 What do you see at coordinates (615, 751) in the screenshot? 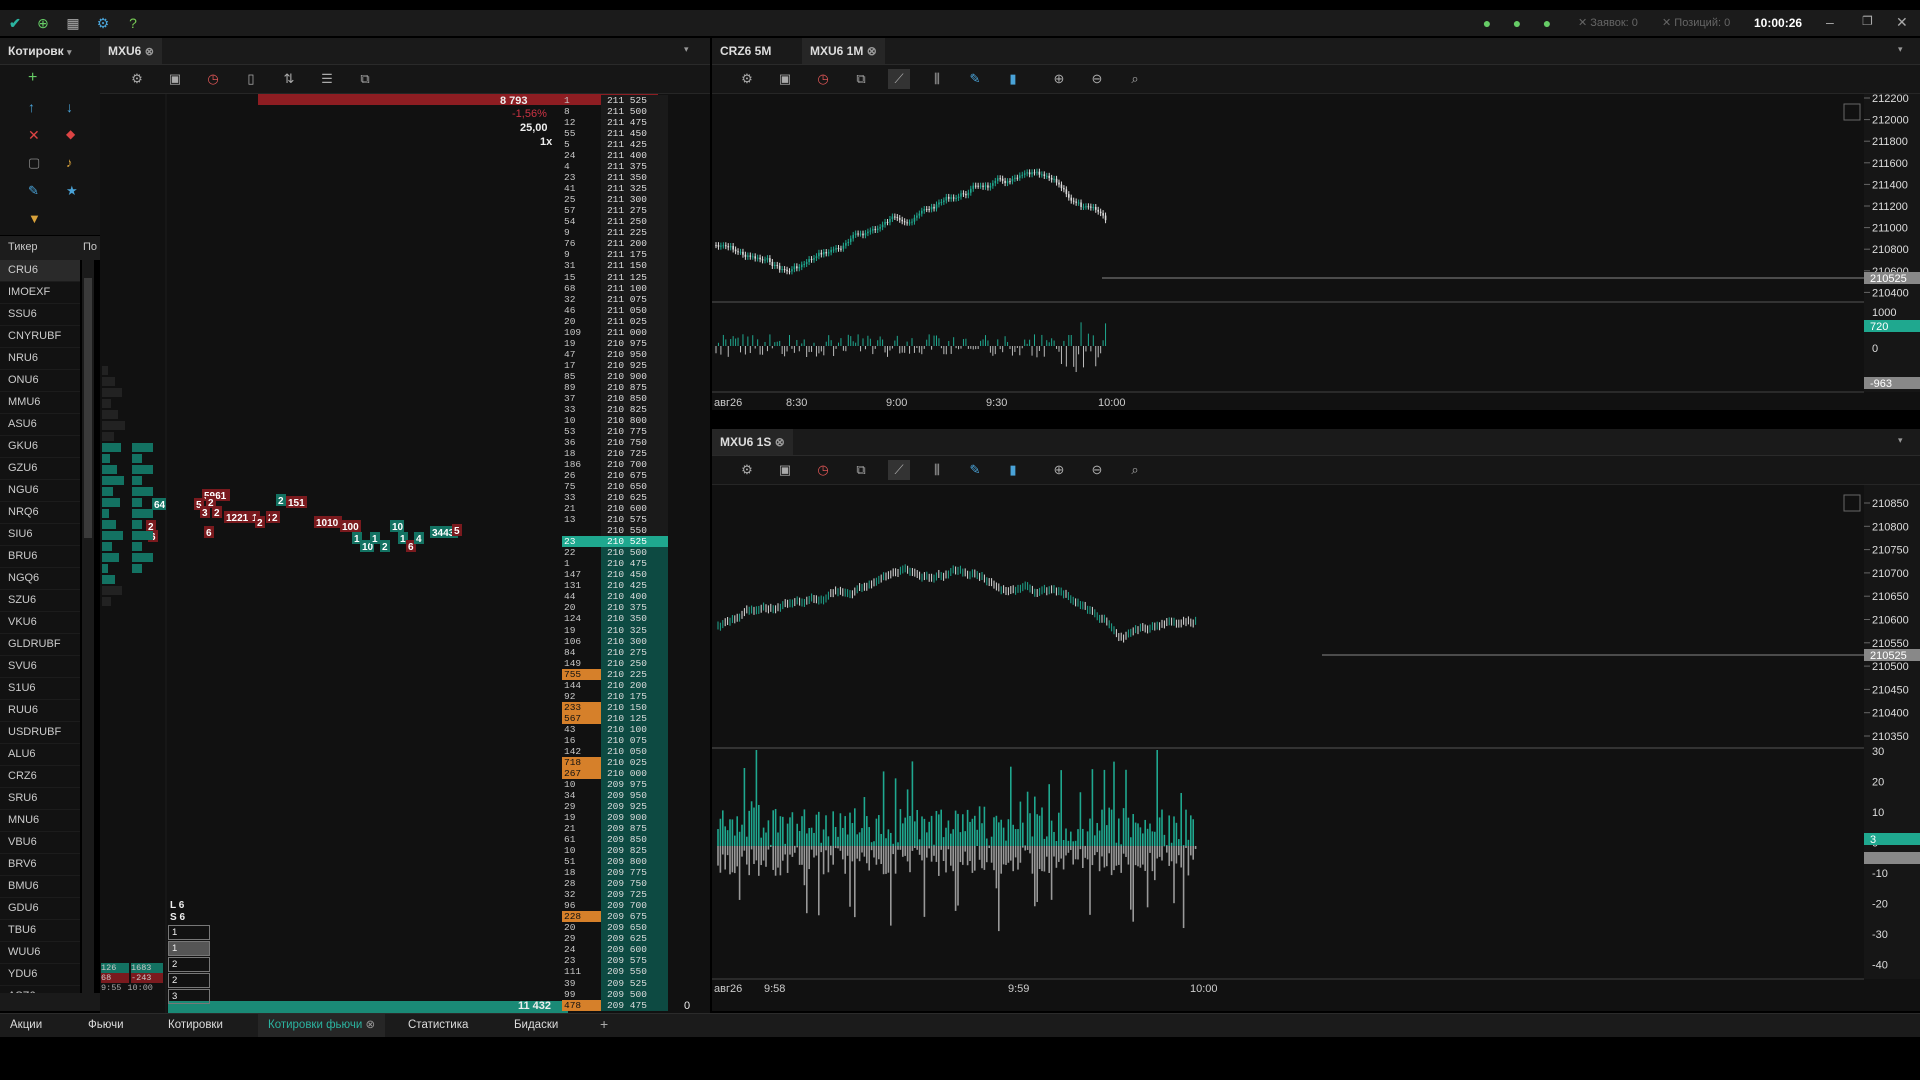
I see `dom-row: 142 210 050` at bounding box center [615, 751].